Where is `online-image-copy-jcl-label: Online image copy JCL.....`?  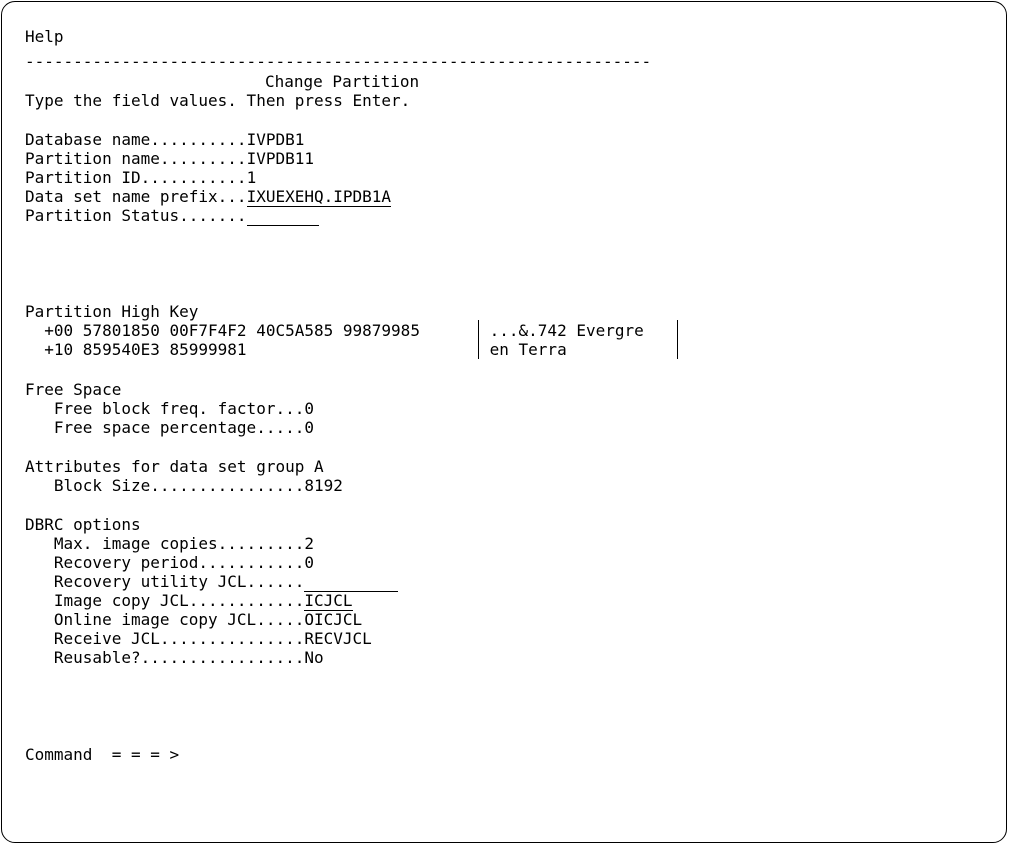
online-image-copy-jcl-label: Online image copy JCL..... is located at coordinates (165, 619).